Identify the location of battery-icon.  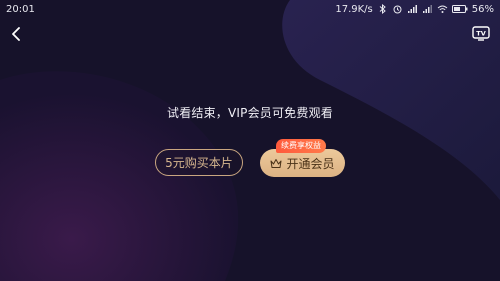
(459, 9).